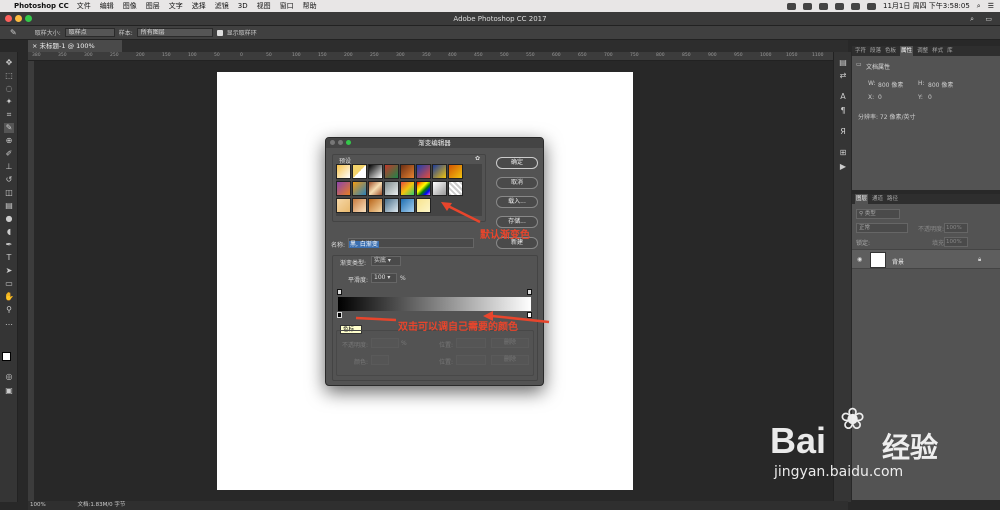  What do you see at coordinates (877, 450) in the screenshot?
I see `baidu-watermark: Bai ❀ 经验 jingyan.baidu.com` at bounding box center [877, 450].